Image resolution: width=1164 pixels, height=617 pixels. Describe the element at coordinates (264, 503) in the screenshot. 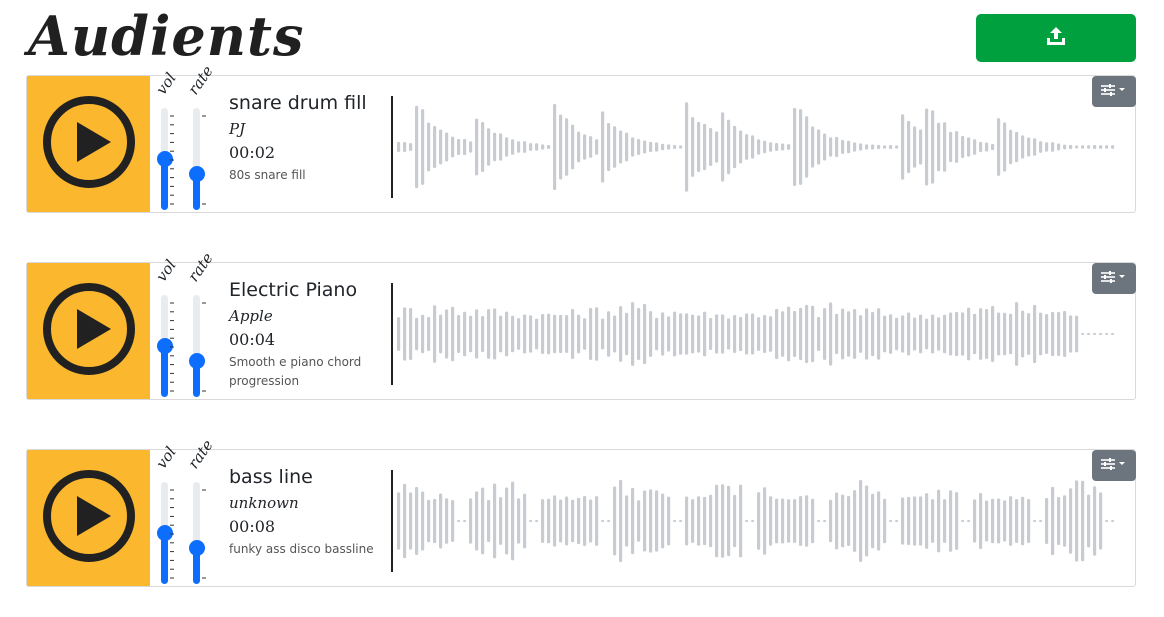

I see `track-author: unknown` at that location.